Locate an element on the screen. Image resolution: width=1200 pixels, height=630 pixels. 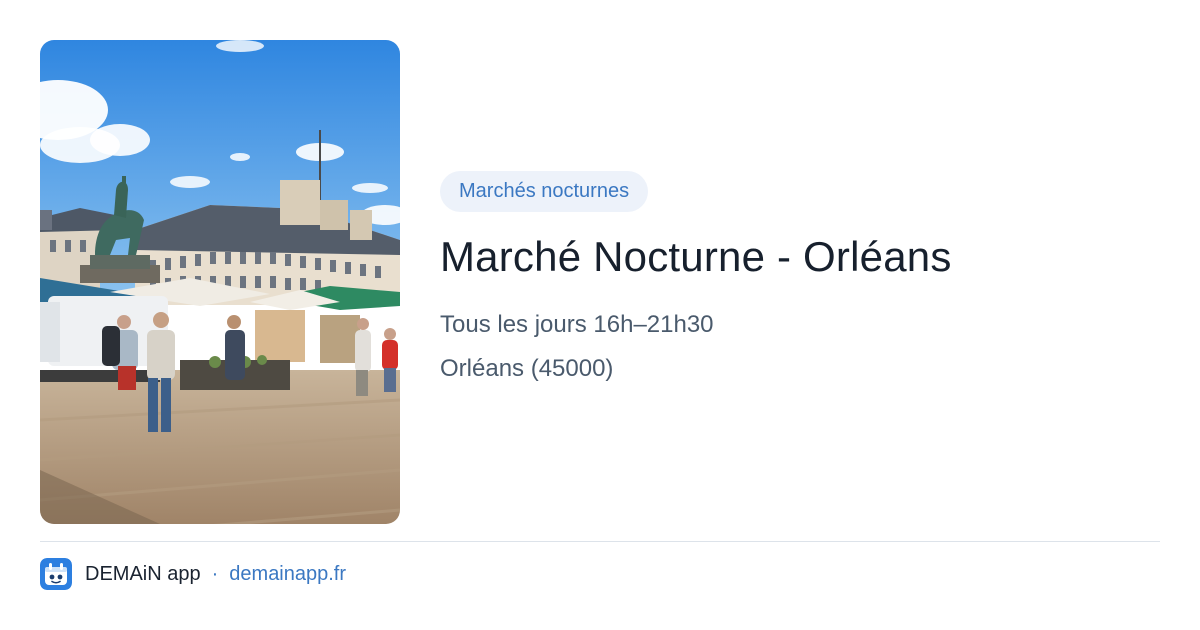
app-website-link: demainapp.fr is located at coordinates (287, 574).